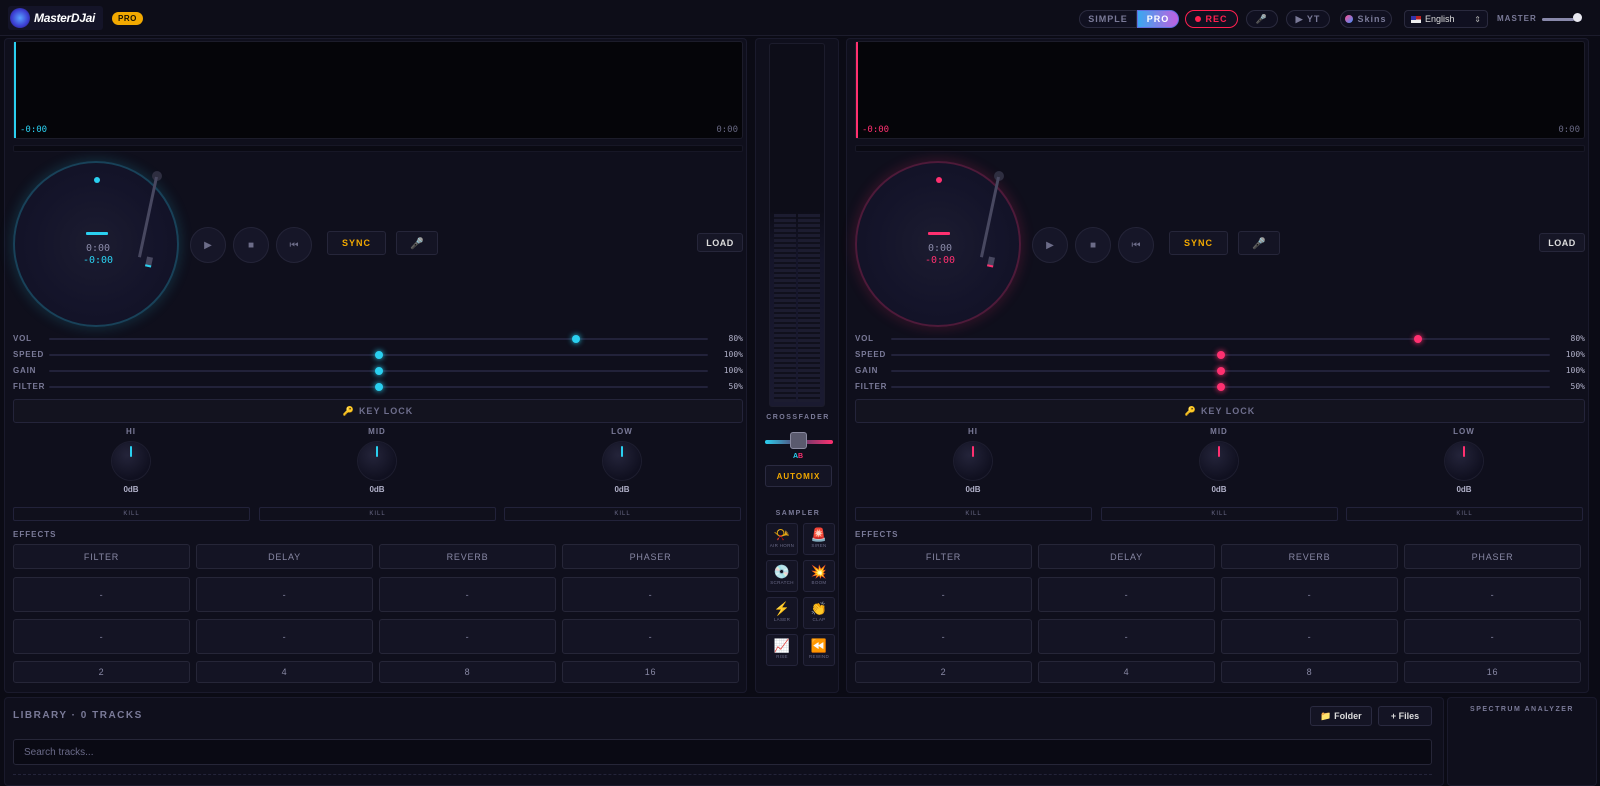 The image size is (1600, 786). What do you see at coordinates (1211, 19) in the screenshot?
I see `record-button: REC` at bounding box center [1211, 19].